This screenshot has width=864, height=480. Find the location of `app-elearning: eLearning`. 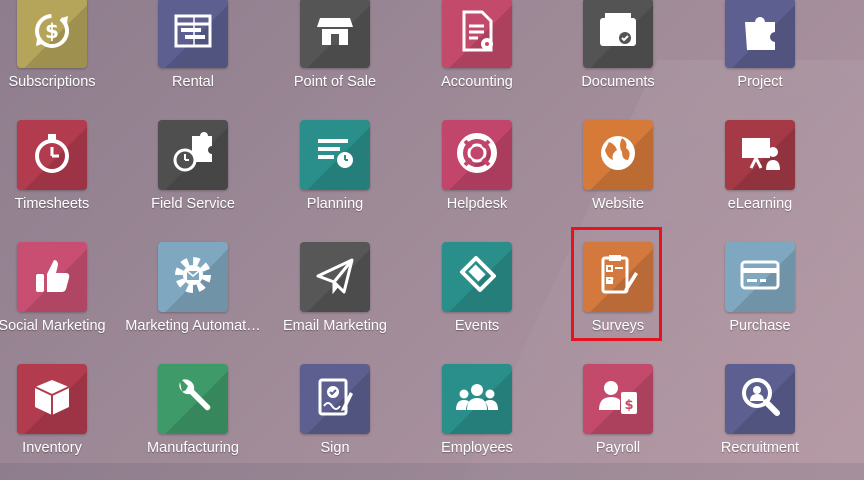

app-elearning: eLearning is located at coordinates (760, 177).